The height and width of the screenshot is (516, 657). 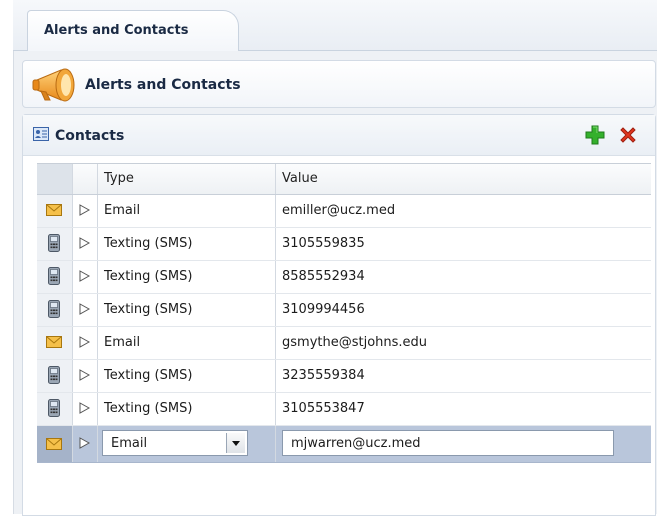 I want to click on contacts-title: Contacts, so click(x=90, y=136).